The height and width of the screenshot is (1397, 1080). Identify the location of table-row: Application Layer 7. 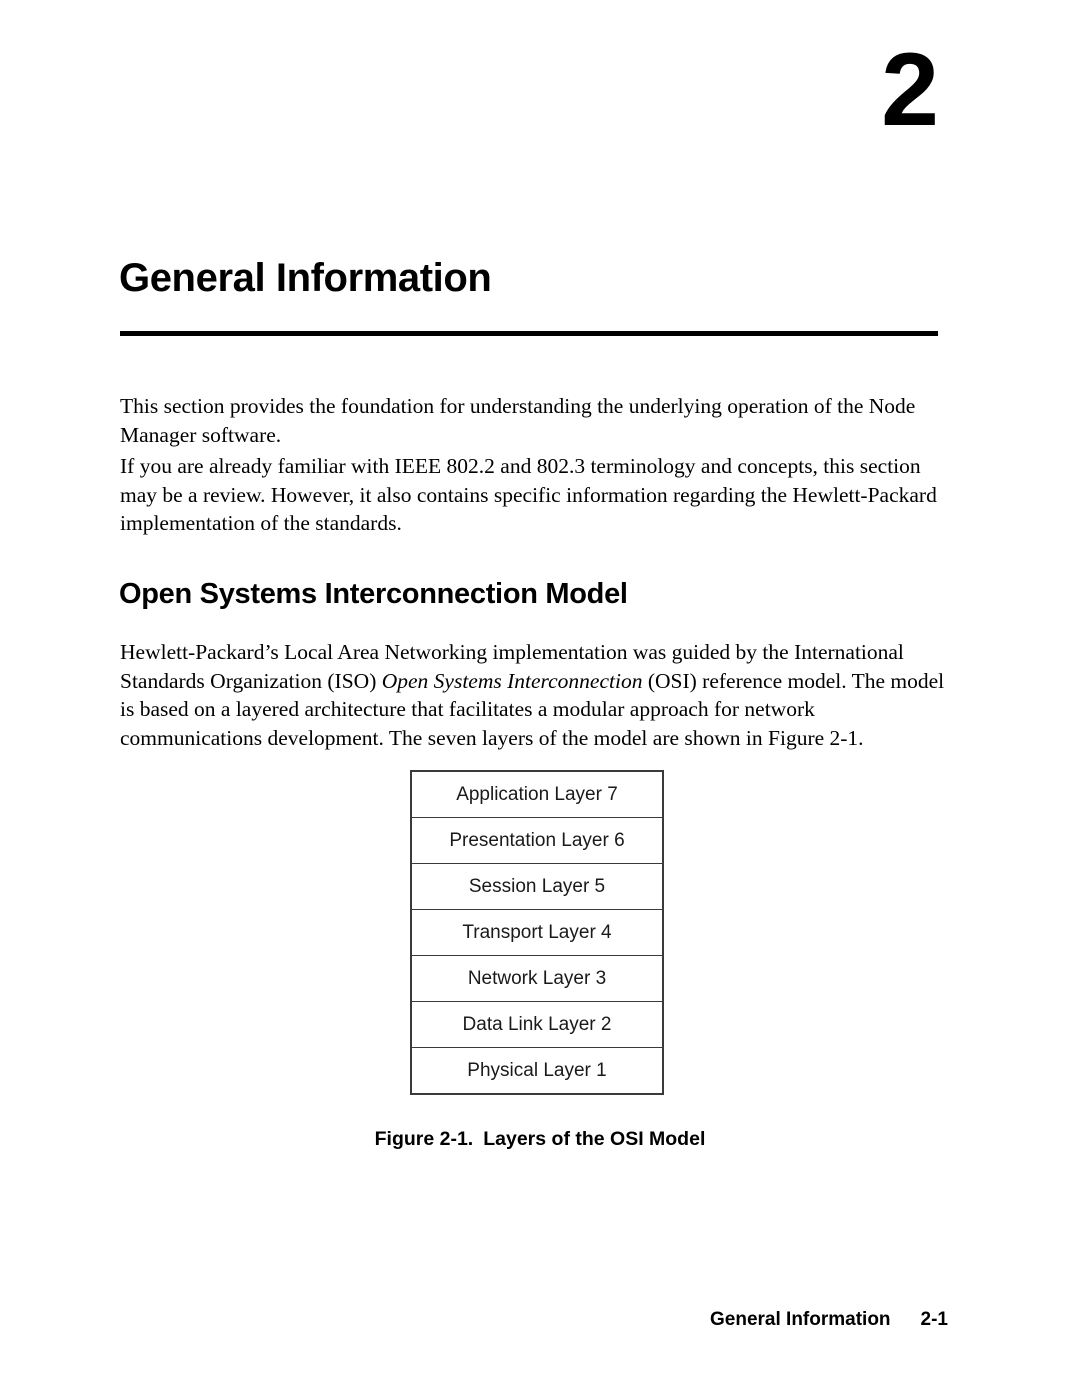
(537, 794).